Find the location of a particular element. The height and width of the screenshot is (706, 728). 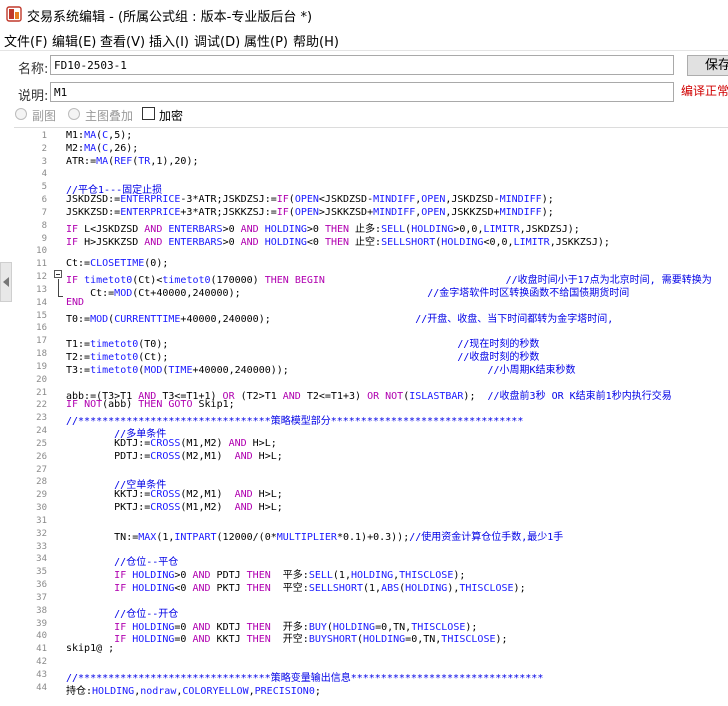

code-token: timetot0 is located at coordinates (114, 370).